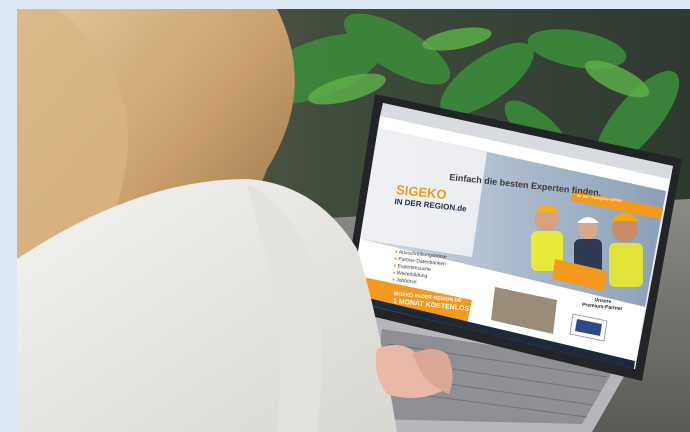  I want to click on website-menu-label: Jobbörse, so click(406, 281).